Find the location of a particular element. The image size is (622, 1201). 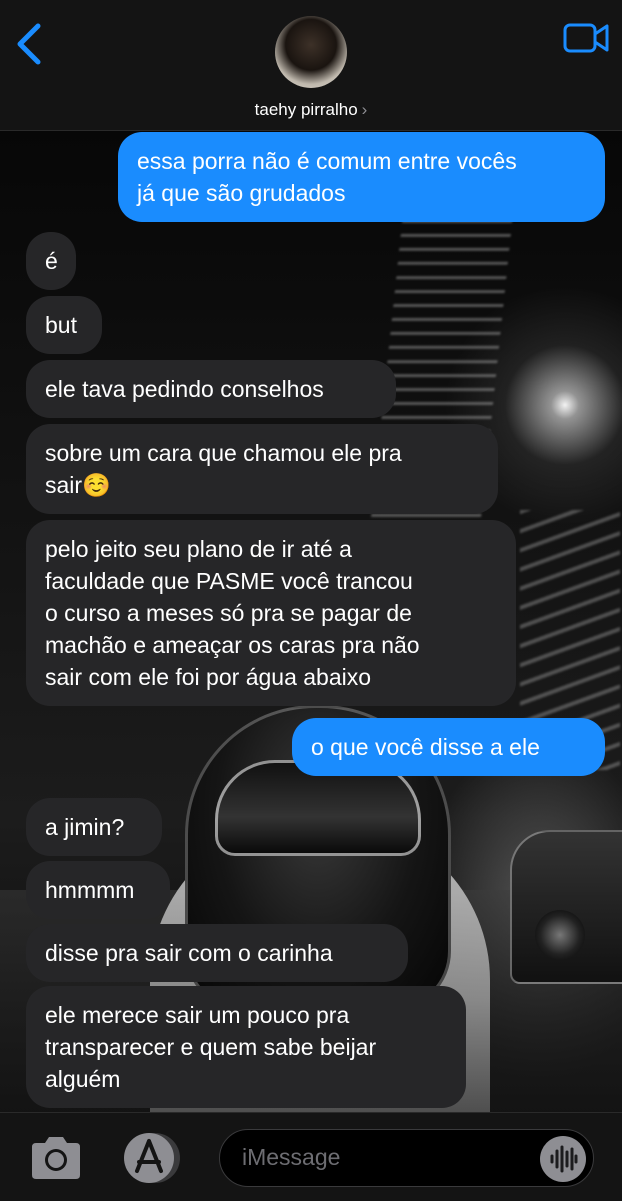

camera-button is located at coordinates (56, 1158).